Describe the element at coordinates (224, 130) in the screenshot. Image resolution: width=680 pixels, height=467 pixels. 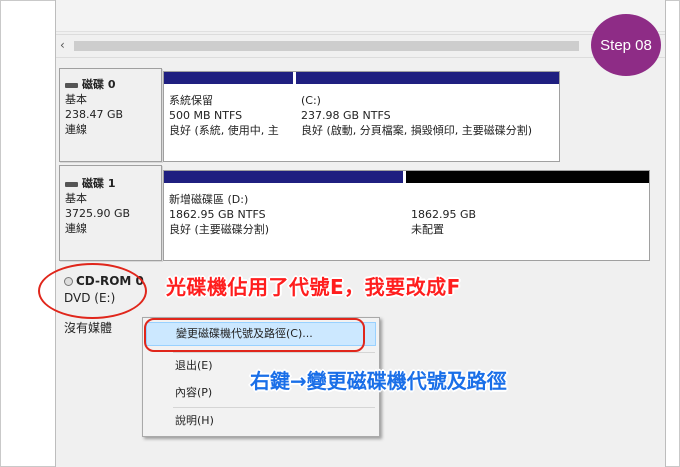
I see `partition-status: 良好 (系統, 使用中, 主` at that location.